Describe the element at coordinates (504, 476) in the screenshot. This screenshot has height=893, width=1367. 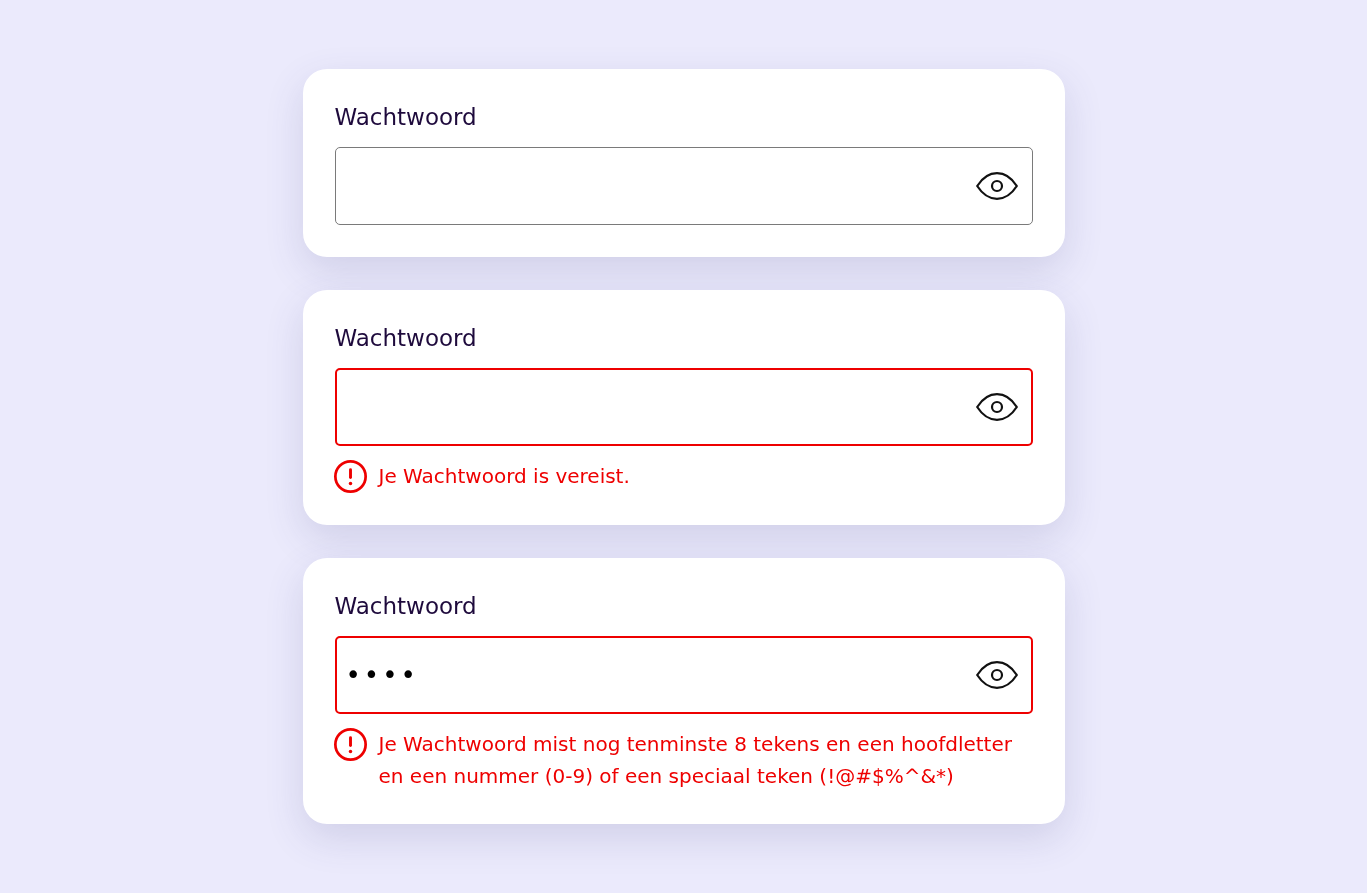
I see `error-message: Je Wachtwoord is vereist.` at that location.